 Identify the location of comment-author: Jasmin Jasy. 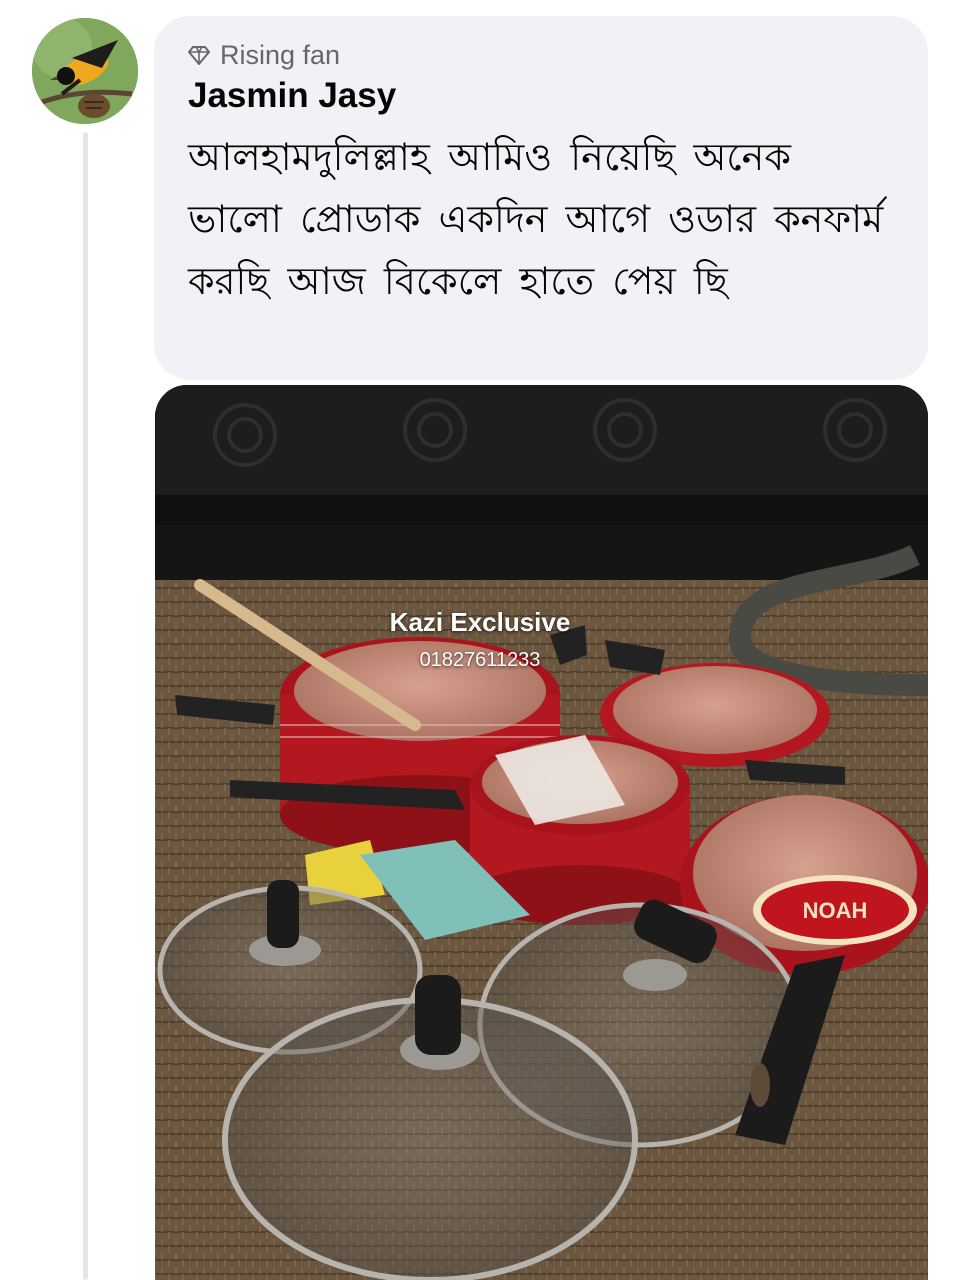
(292, 96).